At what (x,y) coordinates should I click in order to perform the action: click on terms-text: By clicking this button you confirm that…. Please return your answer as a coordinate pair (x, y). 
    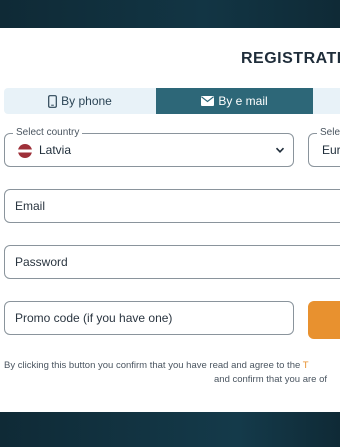
    Looking at the image, I should click on (172, 373).